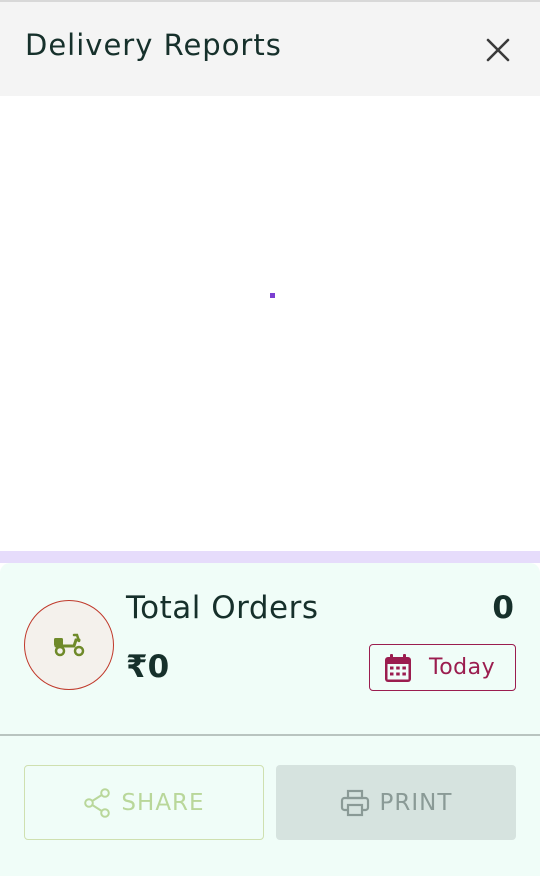 This screenshot has width=540, height=876. Describe the element at coordinates (270, 557) in the screenshot. I see `accent-strip` at that location.